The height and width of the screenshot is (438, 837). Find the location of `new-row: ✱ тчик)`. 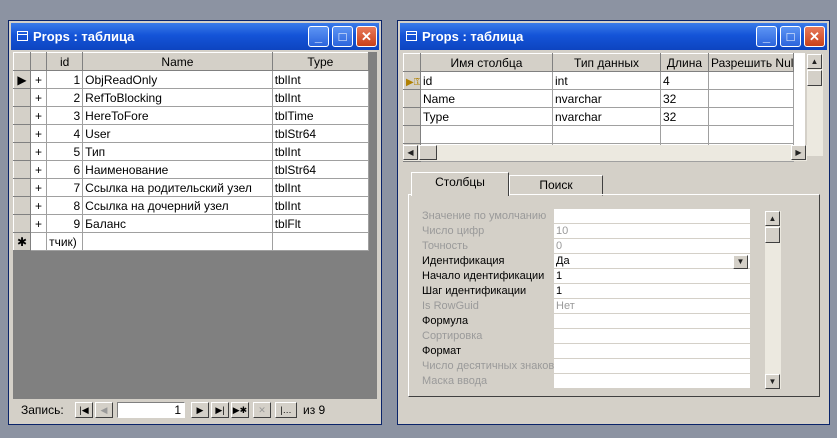

new-row: ✱ тчик) is located at coordinates (191, 241).